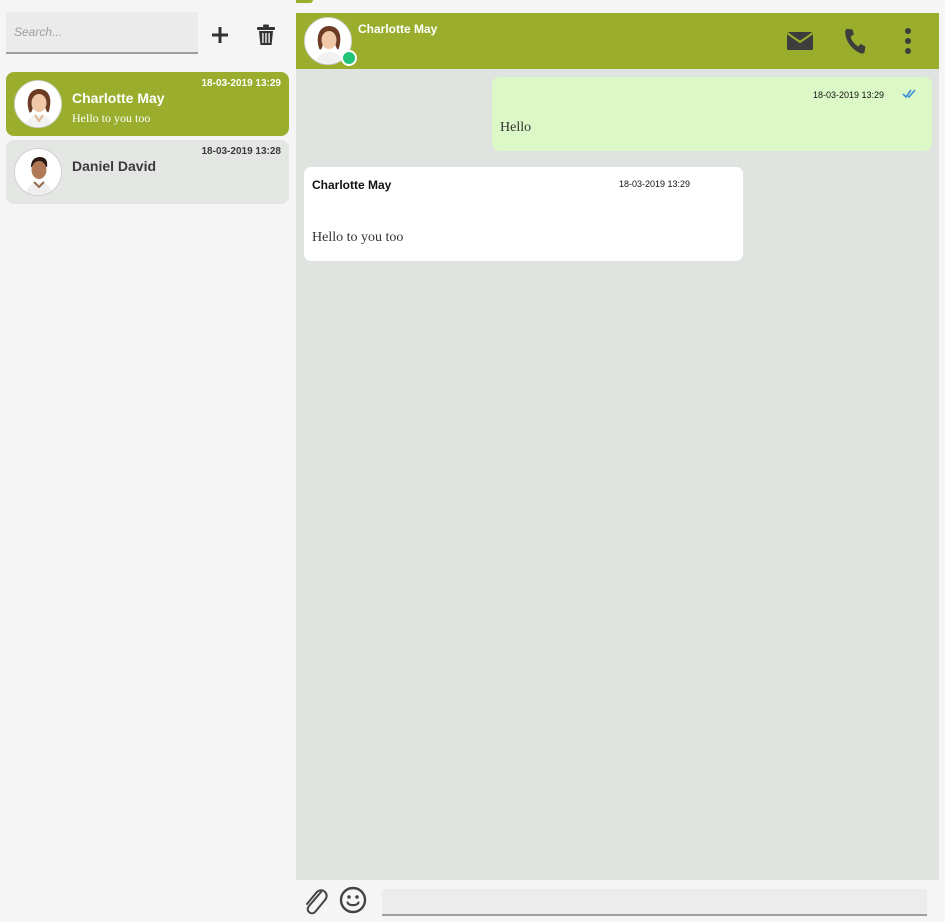 The width and height of the screenshot is (945, 922). I want to click on chat-contact-name: Charlotte May, so click(398, 29).